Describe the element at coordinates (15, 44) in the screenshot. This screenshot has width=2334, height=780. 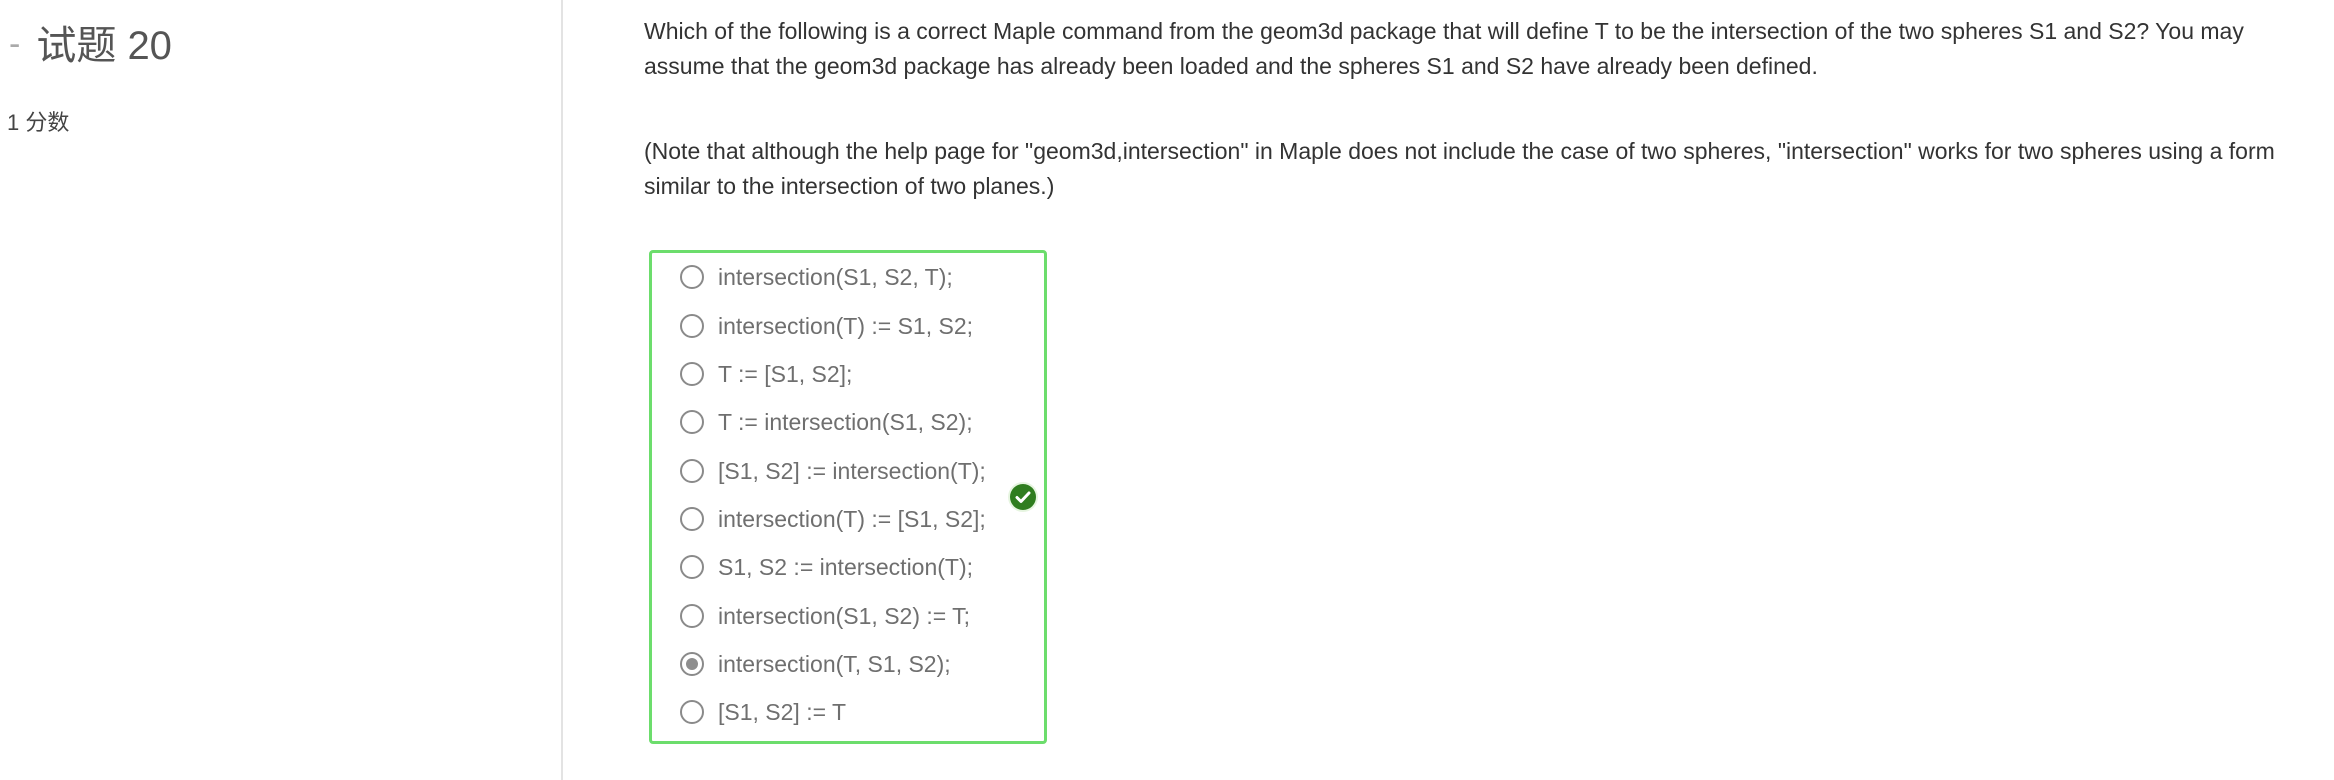
I see `collapse-dash-icon: -` at that location.